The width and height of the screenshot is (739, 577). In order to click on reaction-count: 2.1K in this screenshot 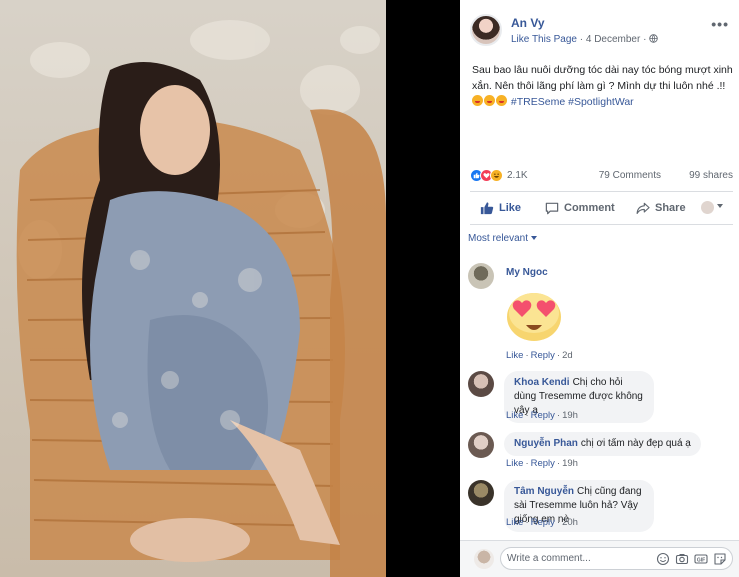, I will do `click(517, 175)`.